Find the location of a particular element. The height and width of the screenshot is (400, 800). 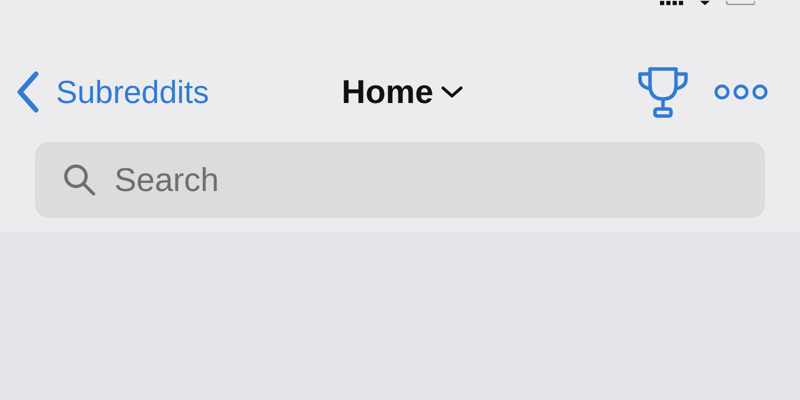

caret-icon is located at coordinates (452, 92).